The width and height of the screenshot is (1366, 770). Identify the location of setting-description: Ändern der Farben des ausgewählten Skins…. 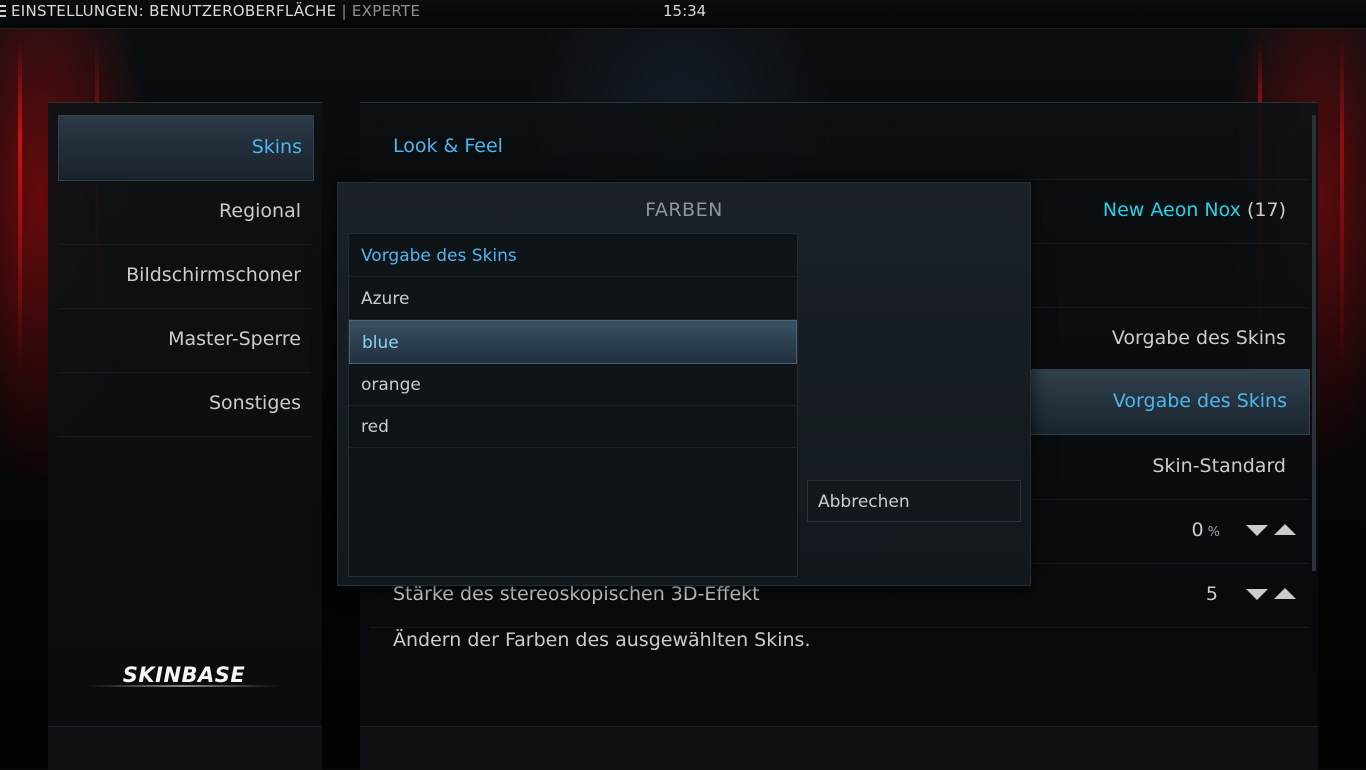
(602, 640).